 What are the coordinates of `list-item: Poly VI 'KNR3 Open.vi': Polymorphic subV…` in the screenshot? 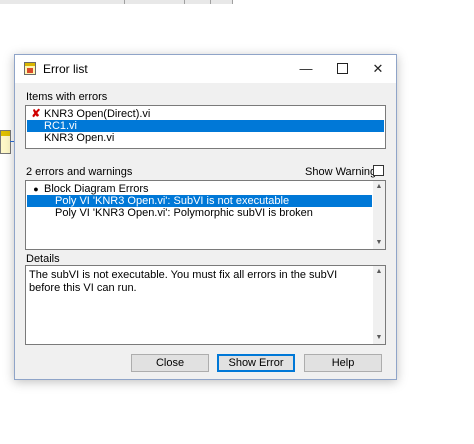 It's located at (199, 213).